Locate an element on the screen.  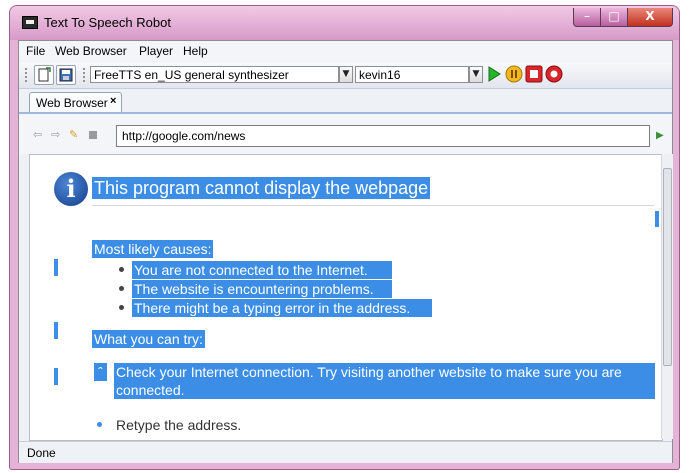
title-bar: Text To Speech Robot – □ X is located at coordinates (344, 23).